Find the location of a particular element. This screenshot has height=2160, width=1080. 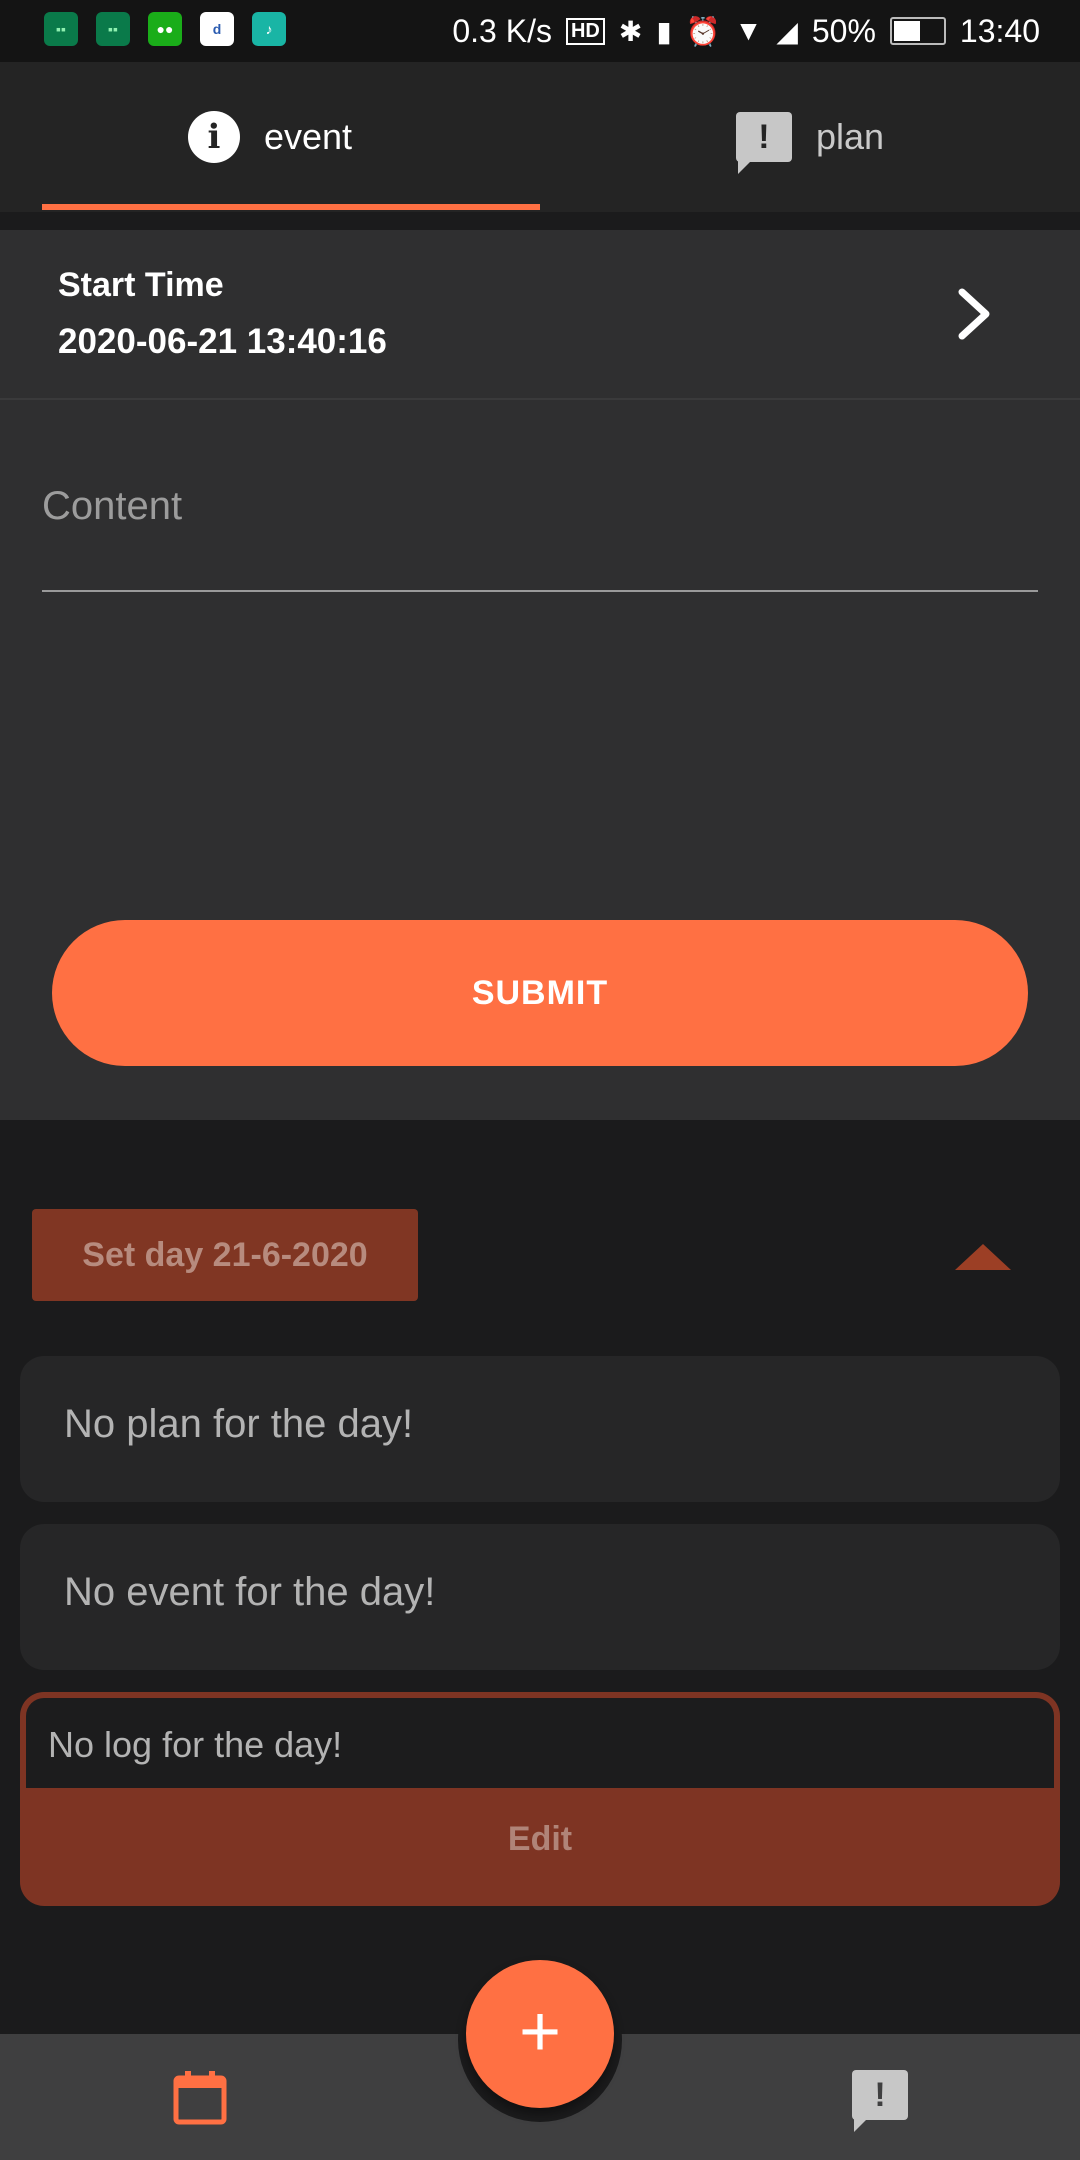

log-empty-text: No log for the day! is located at coordinates (195, 1744).